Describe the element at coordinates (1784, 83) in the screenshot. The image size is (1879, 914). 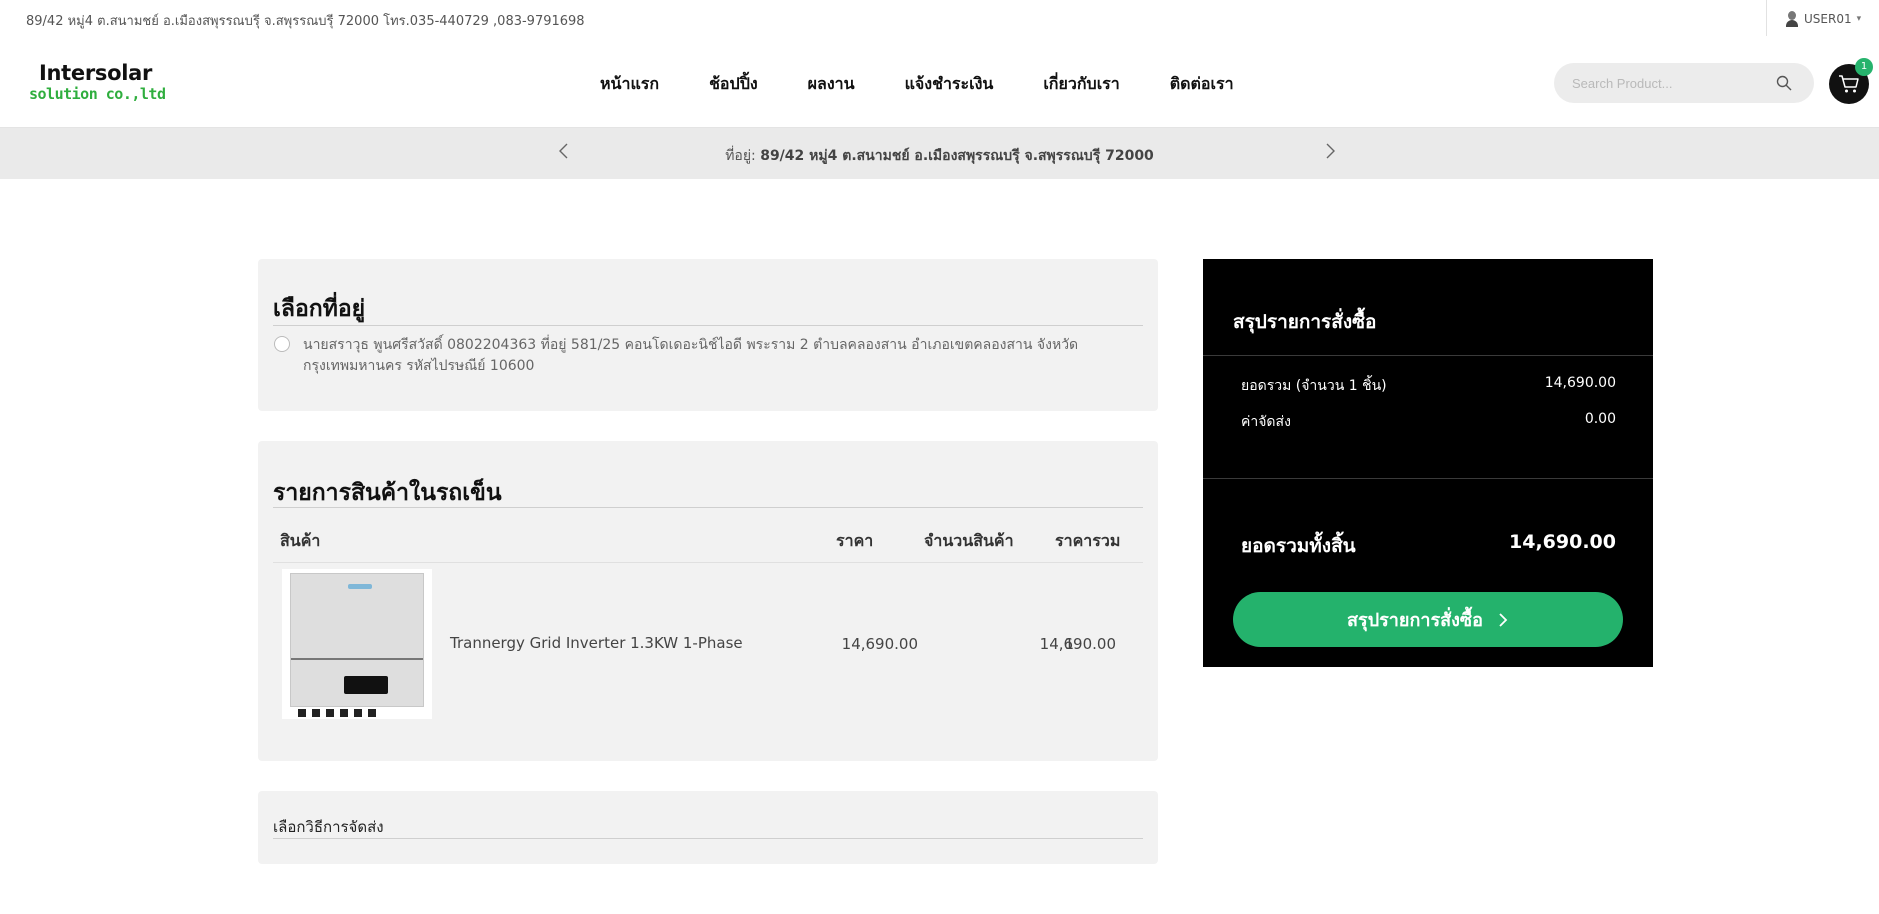
I see `search-icon` at that location.